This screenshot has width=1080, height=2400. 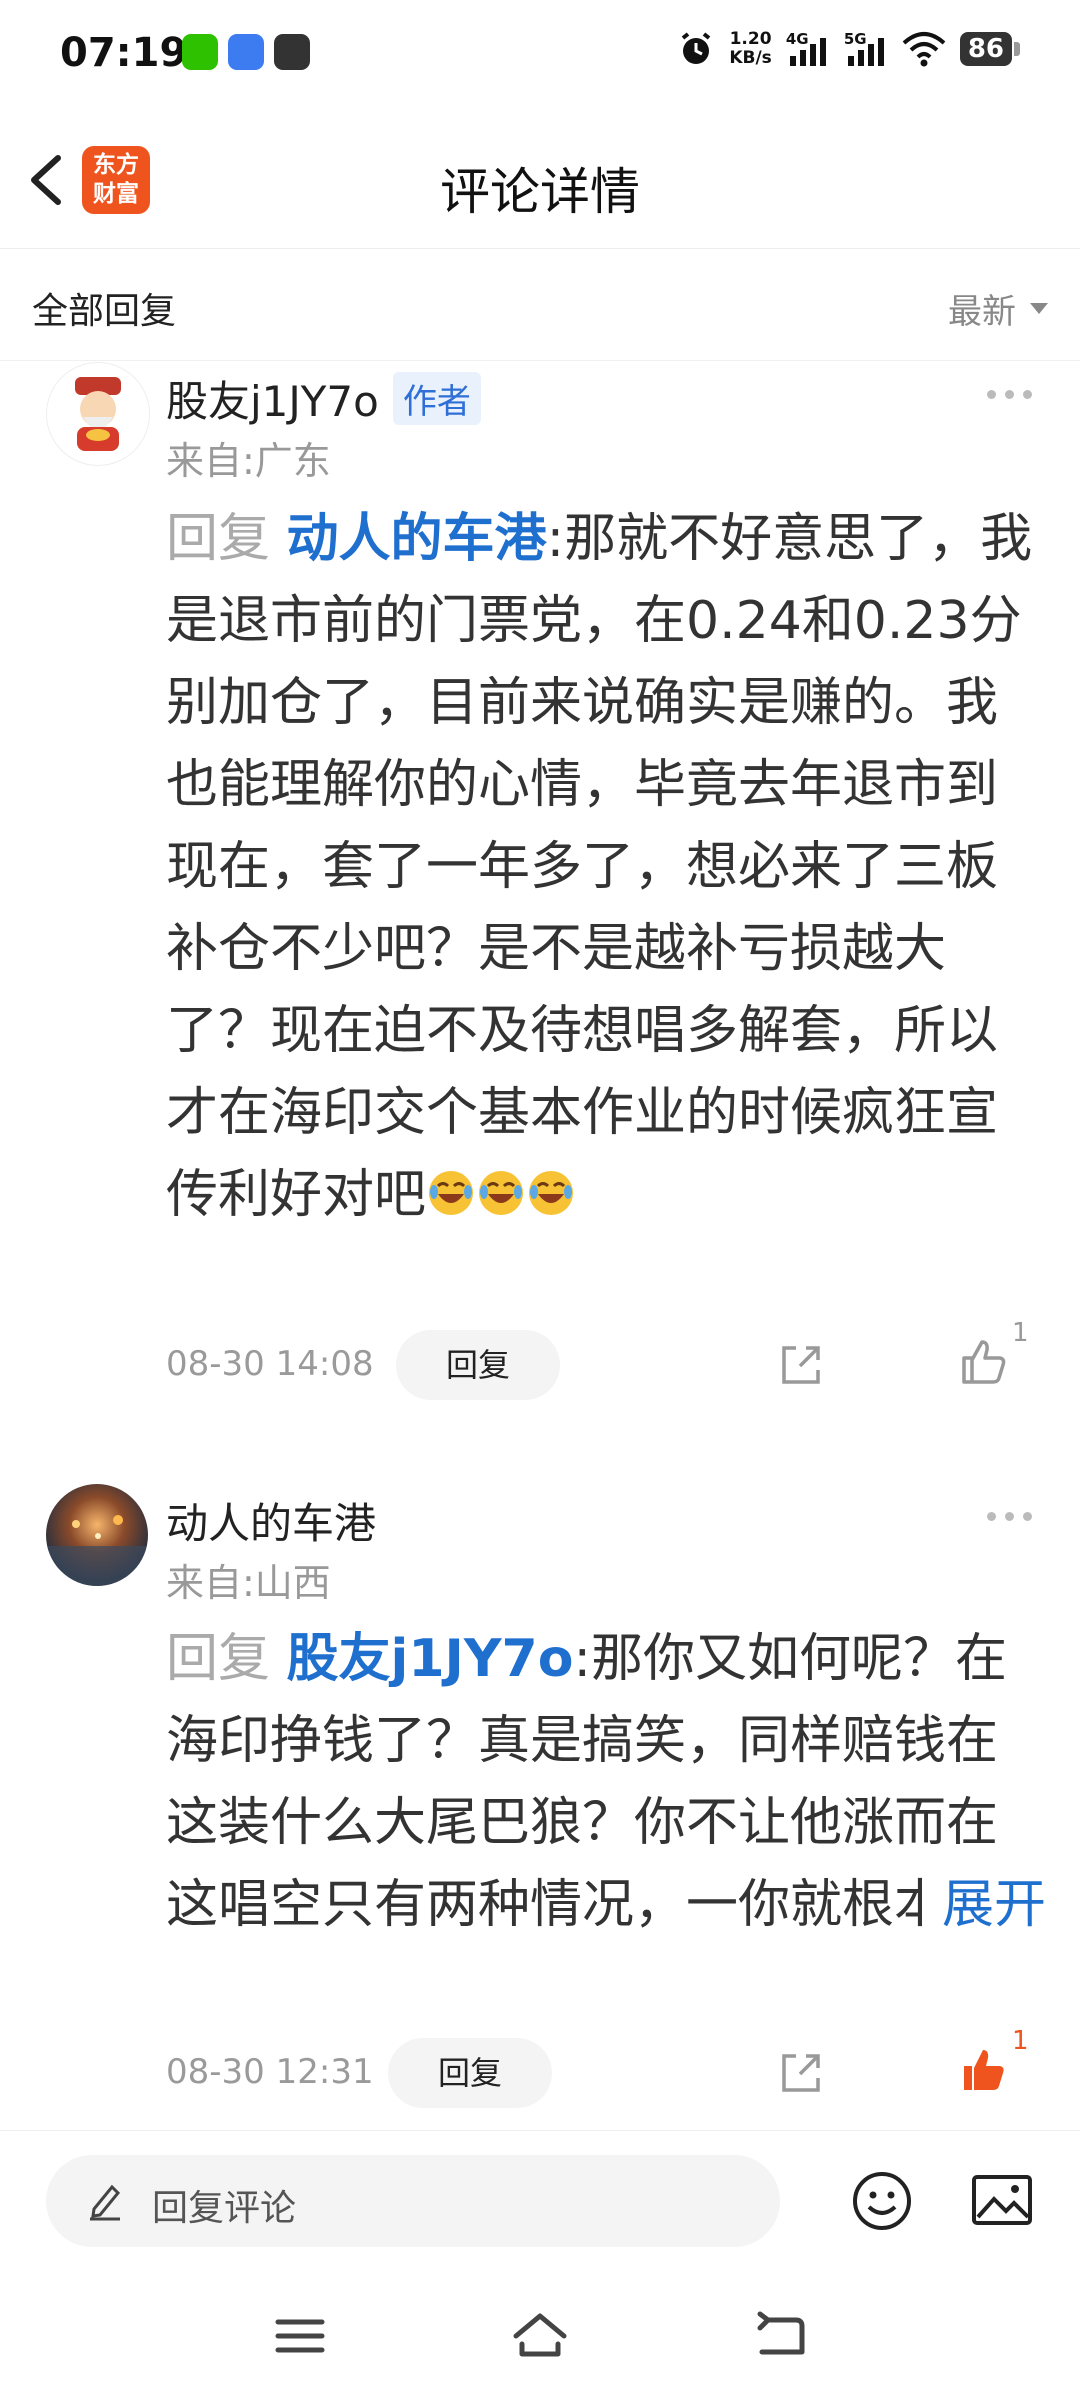 I want to click on status-bar: 07:19 1.20 KB/s 4G 5G 86, so click(x=540, y=55).